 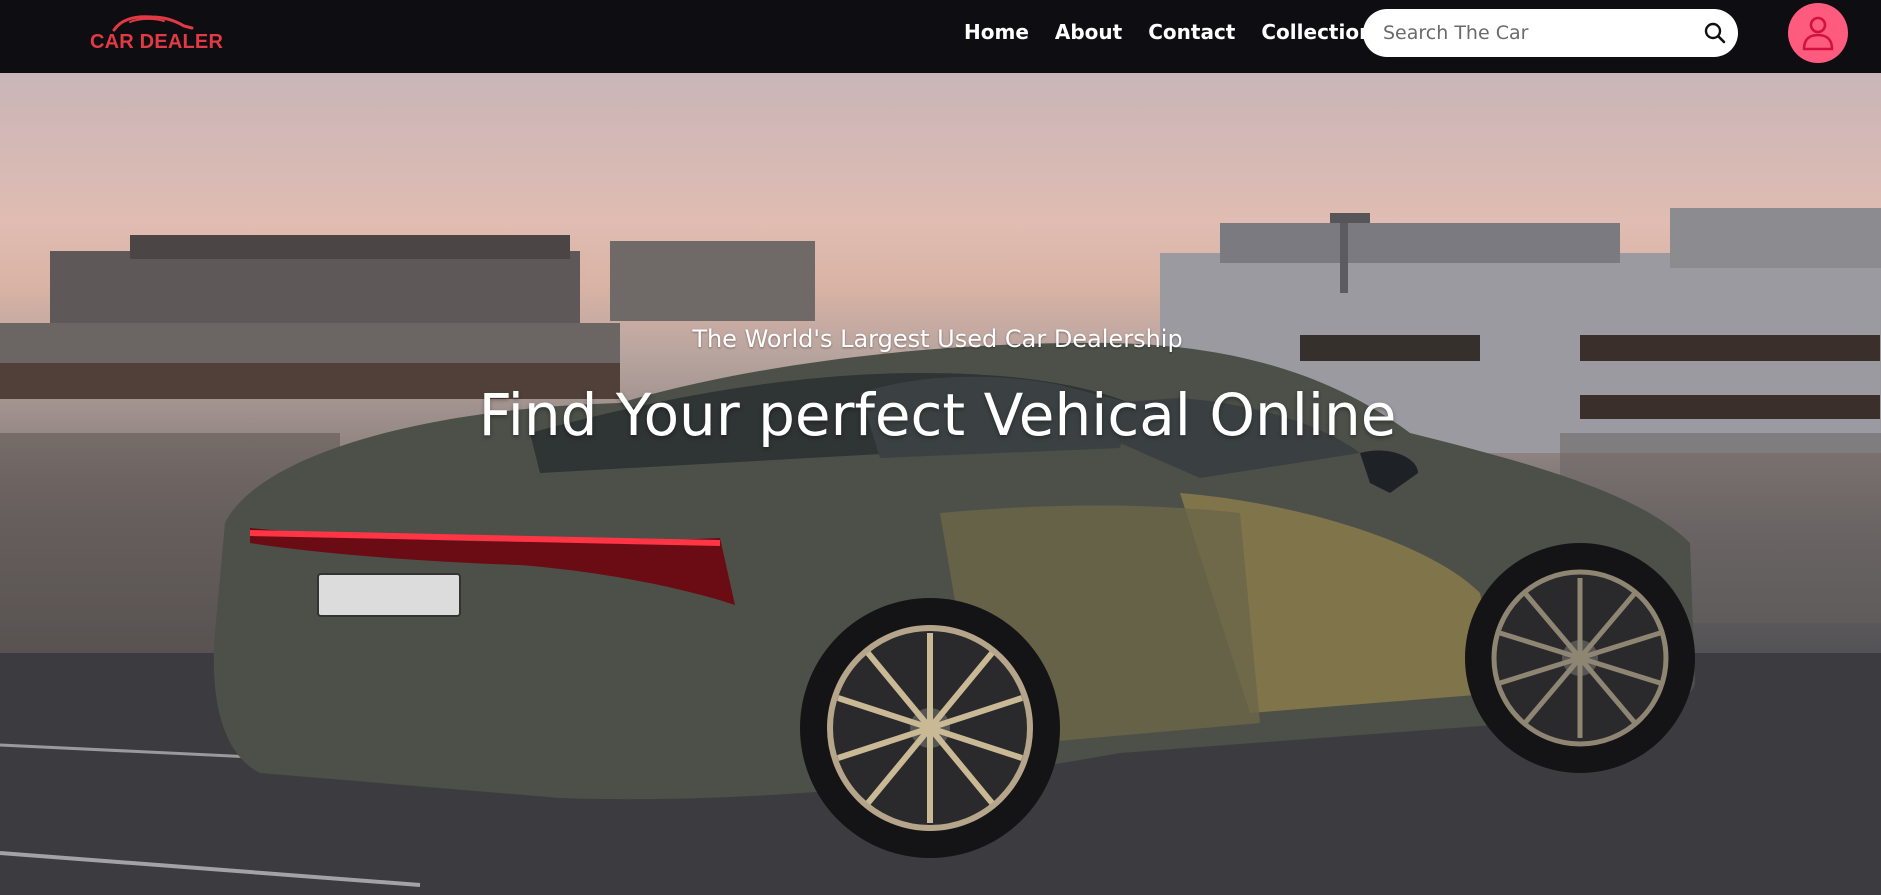 I want to click on search-input, so click(x=1533, y=33).